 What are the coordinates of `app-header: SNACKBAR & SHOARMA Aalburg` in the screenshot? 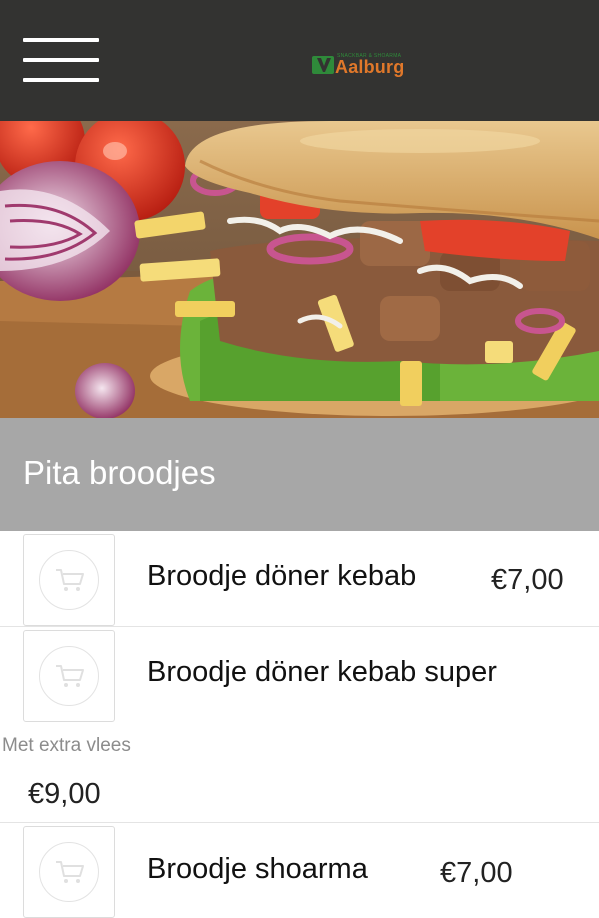 It's located at (299, 60).